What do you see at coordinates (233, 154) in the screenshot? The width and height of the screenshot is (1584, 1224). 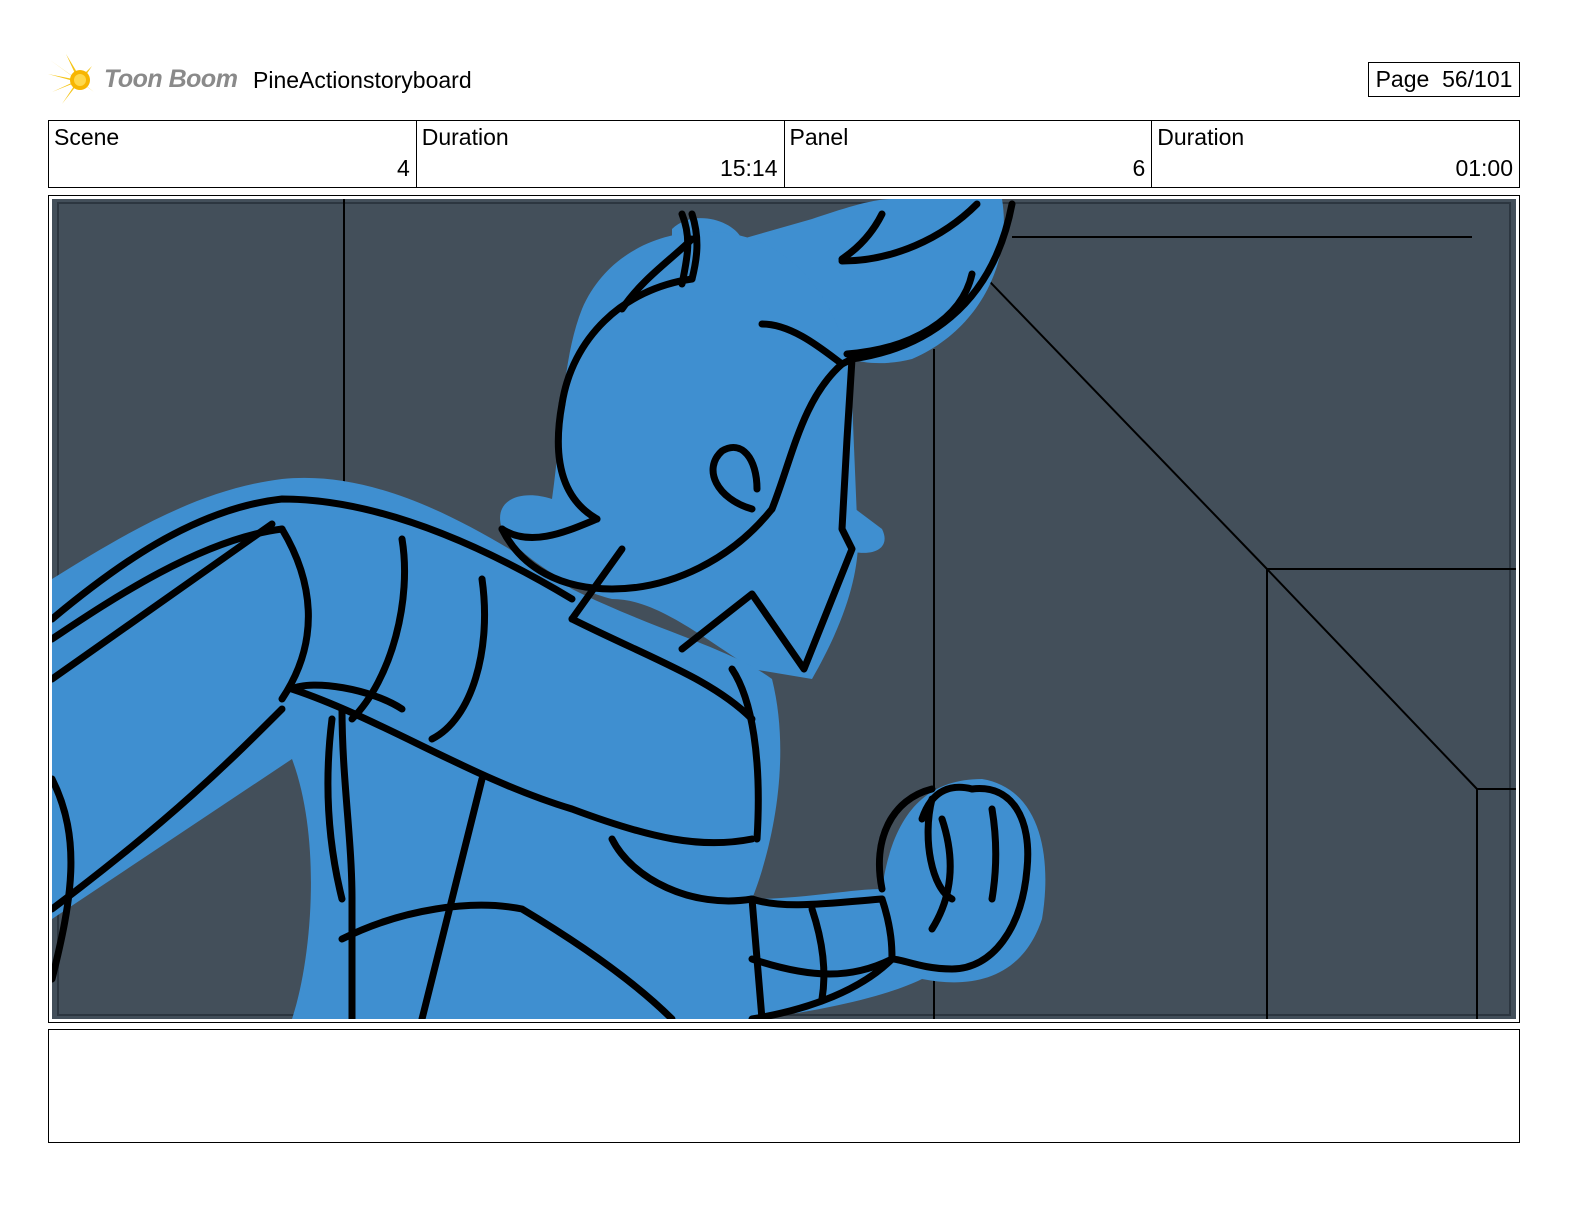 I see `scene-cell: Scene 4` at bounding box center [233, 154].